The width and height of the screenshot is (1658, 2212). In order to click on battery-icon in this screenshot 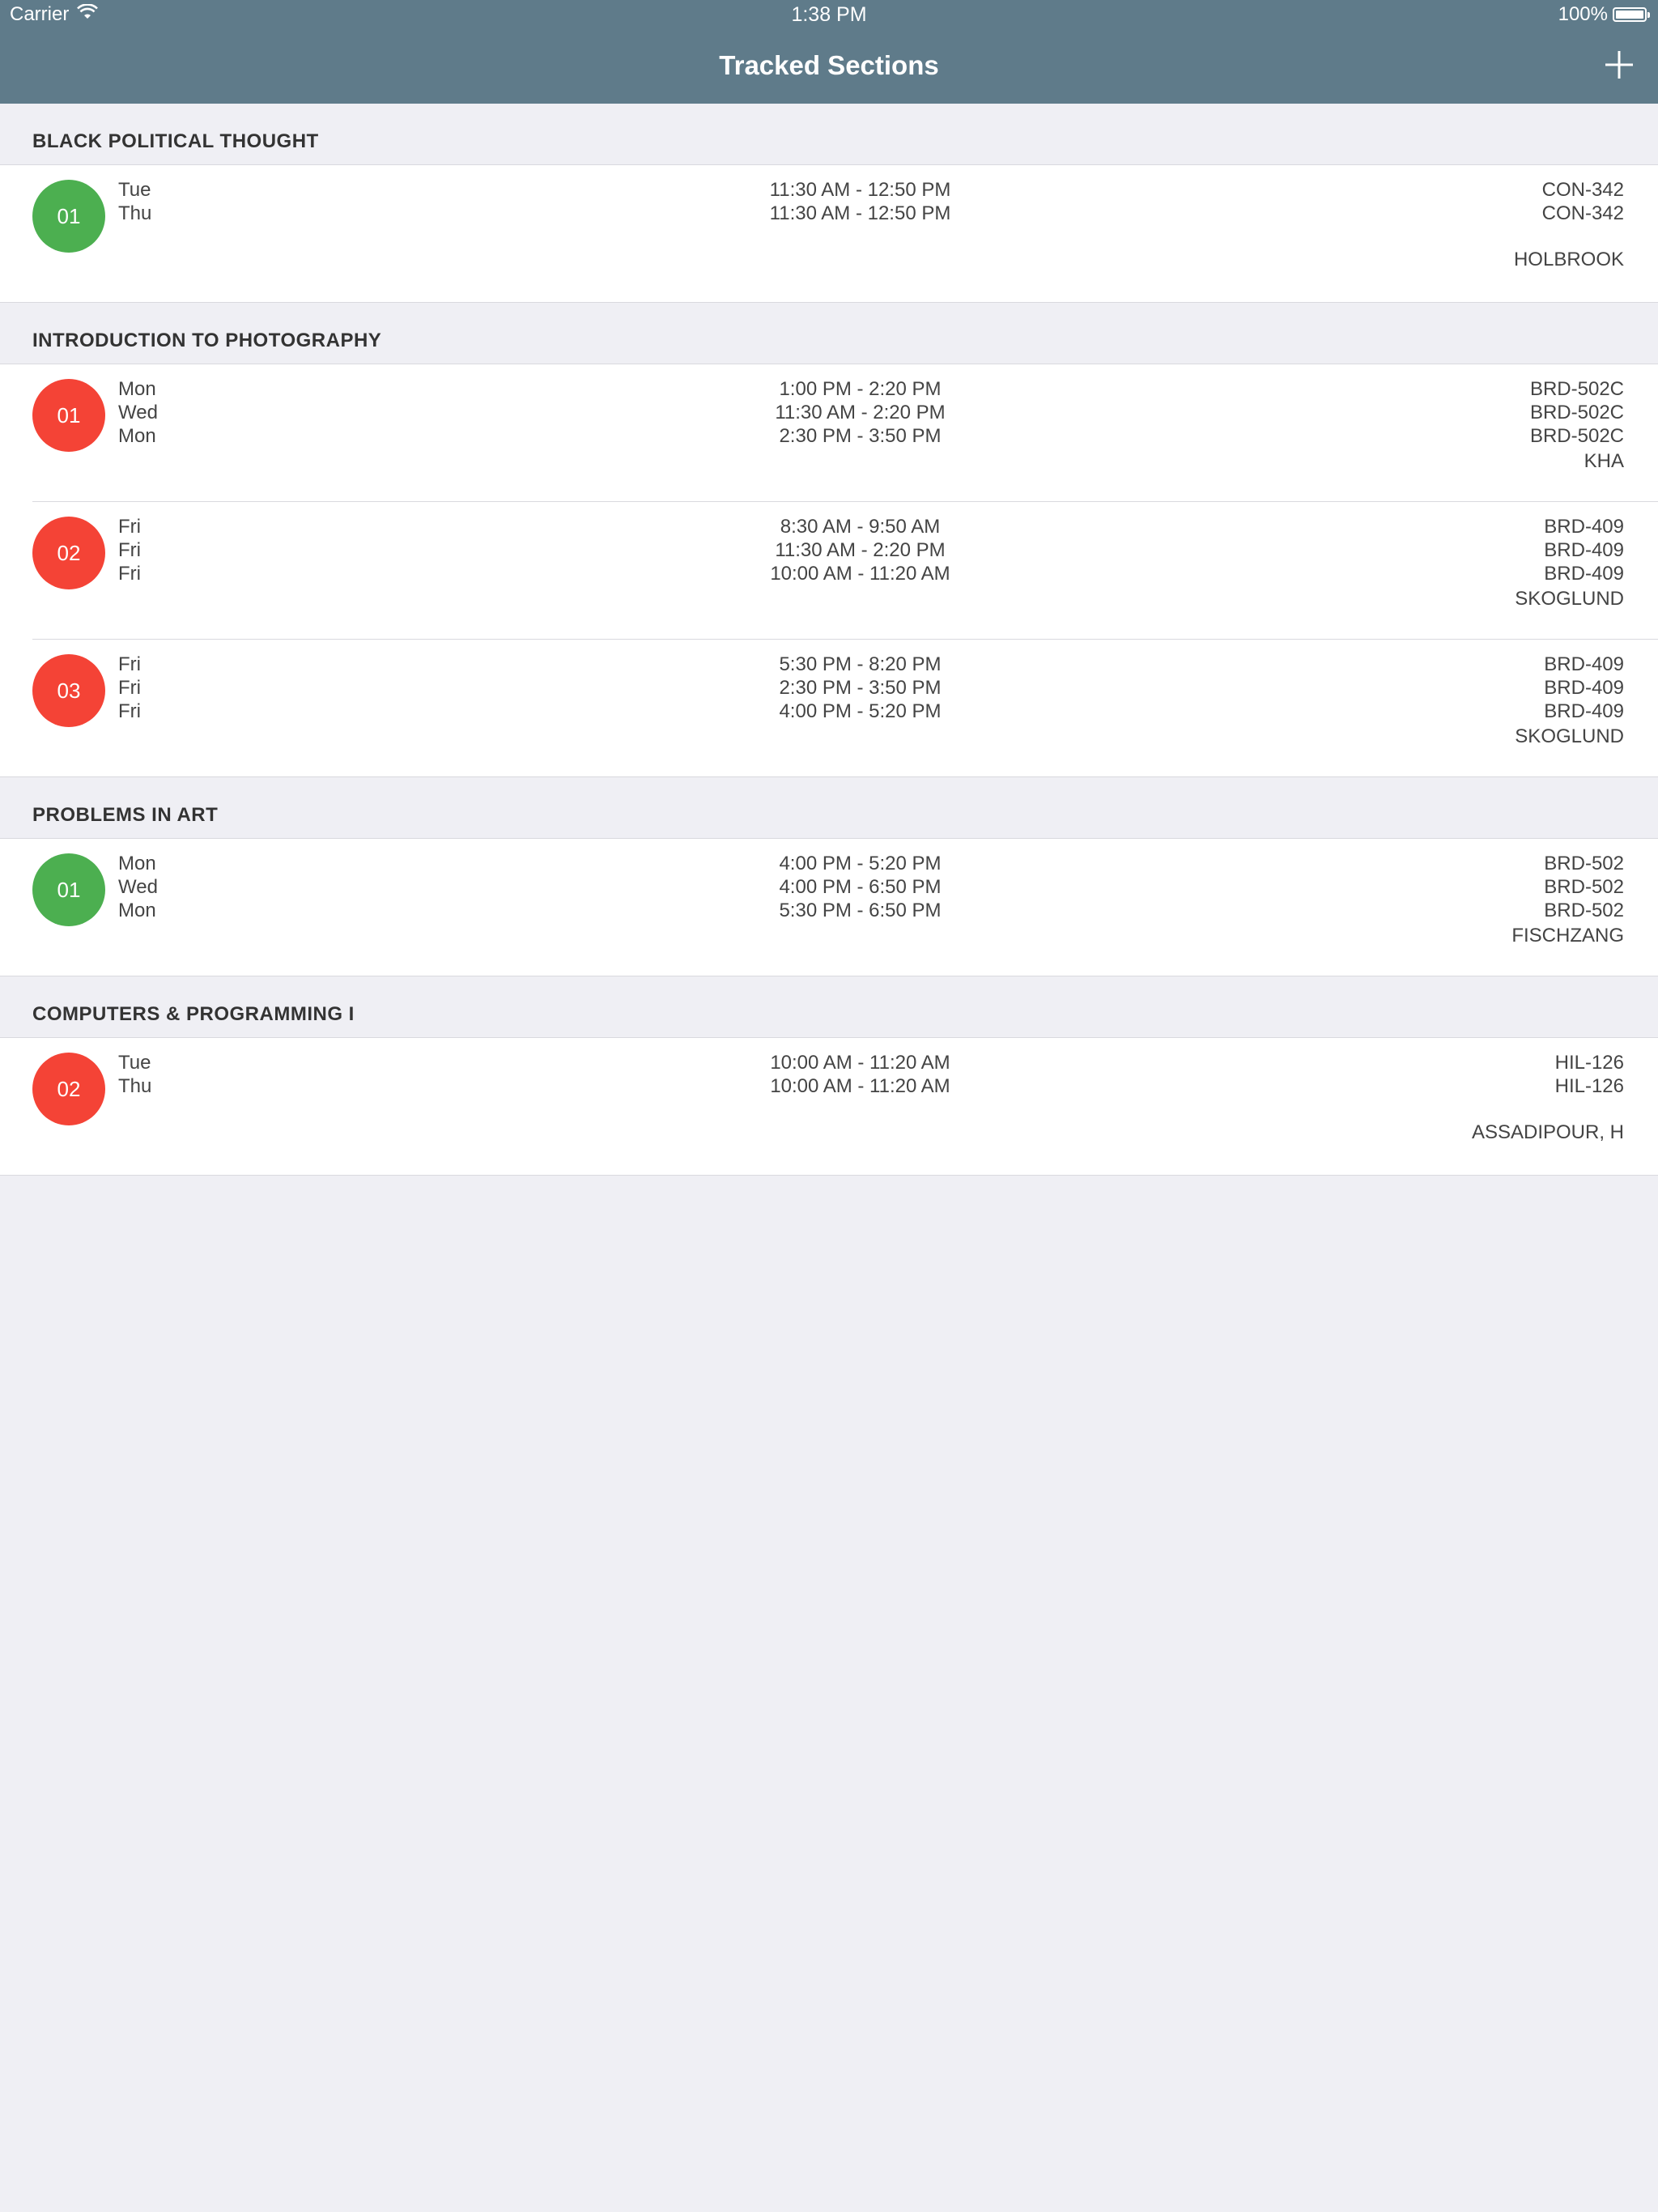, I will do `click(1631, 14)`.